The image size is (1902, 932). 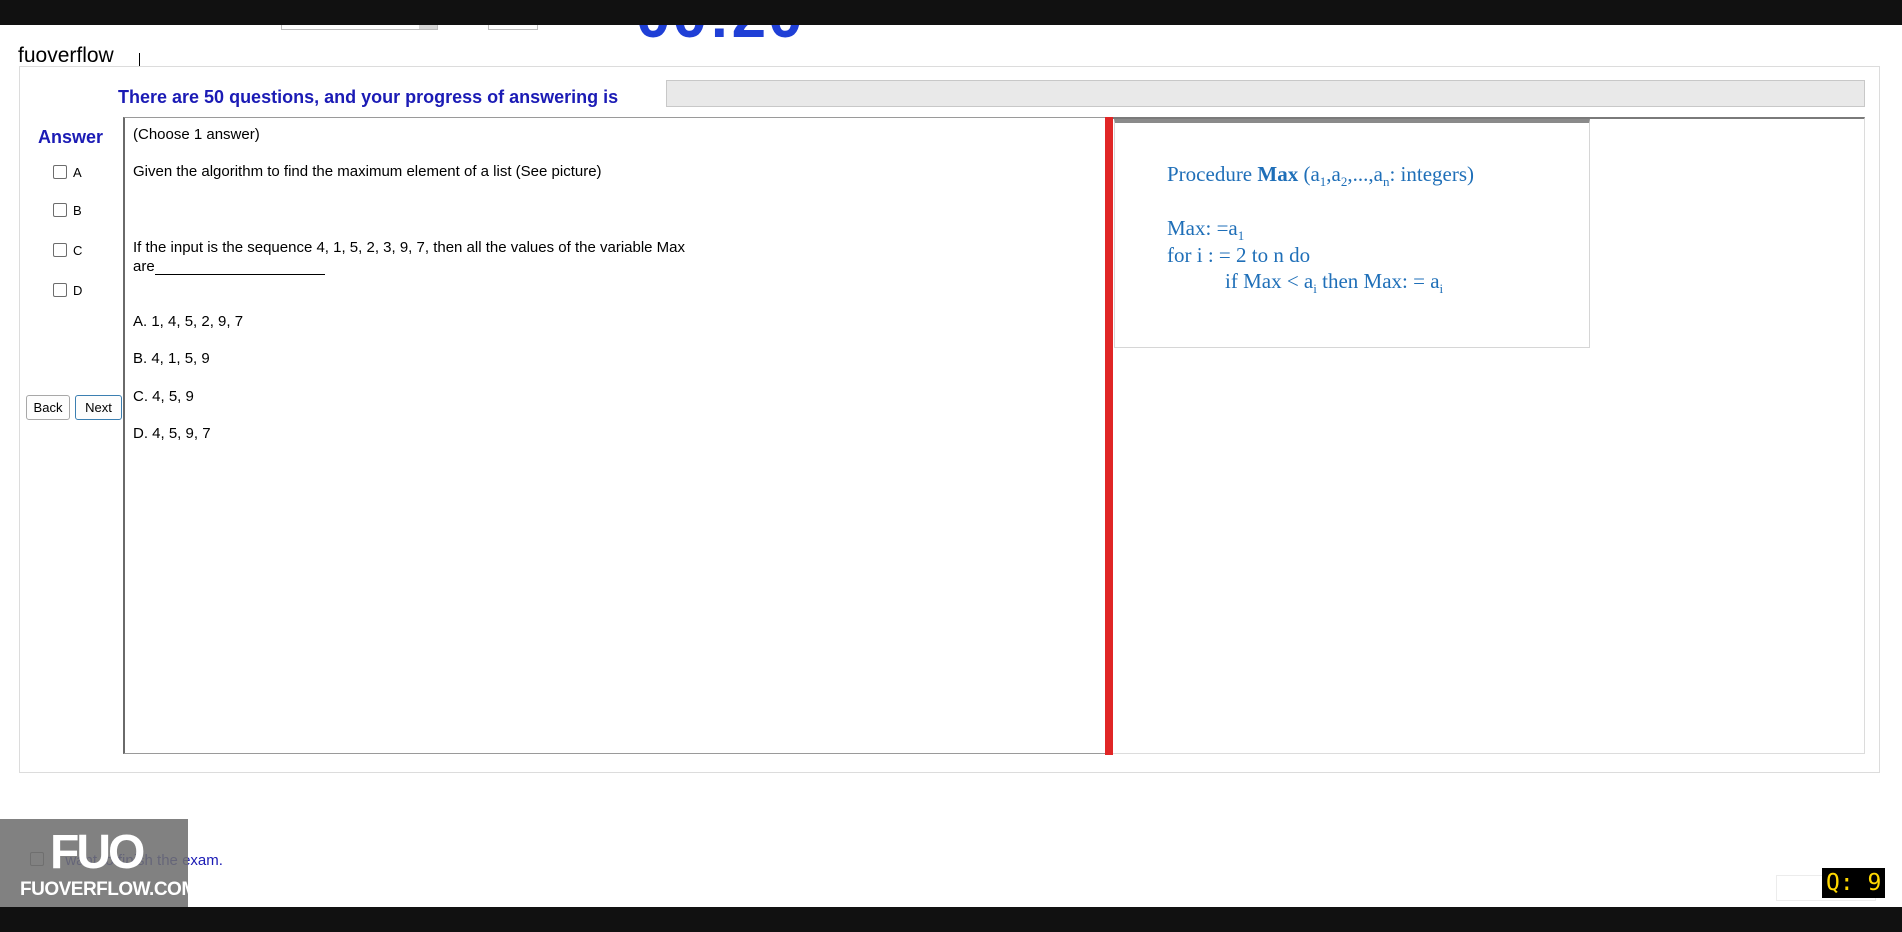 I want to click on countdown-timer: 00:20, so click(x=720, y=35).